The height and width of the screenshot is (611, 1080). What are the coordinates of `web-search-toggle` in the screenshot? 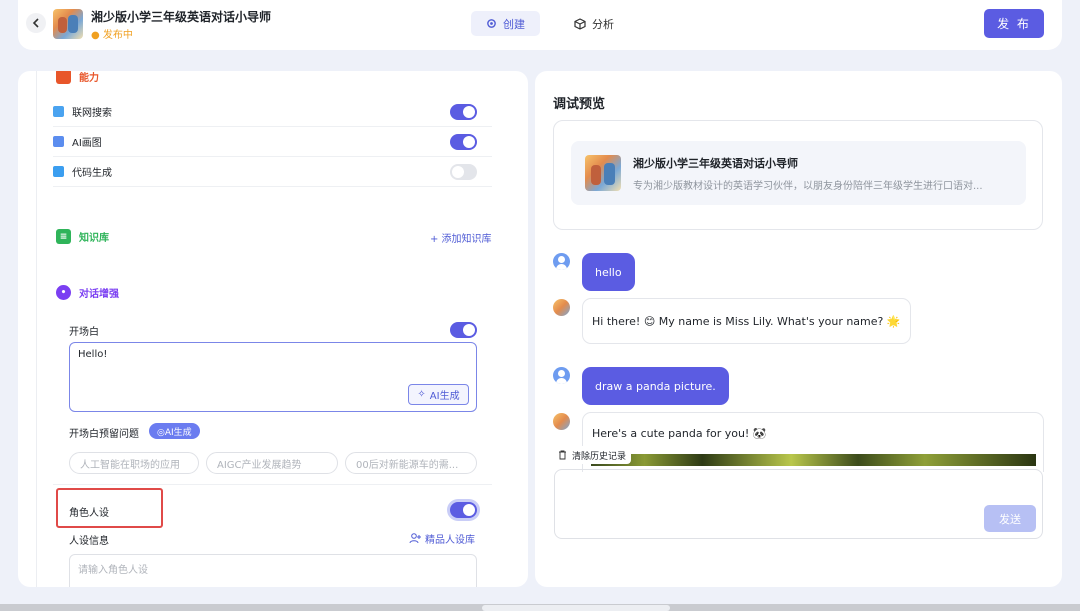 It's located at (463, 112).